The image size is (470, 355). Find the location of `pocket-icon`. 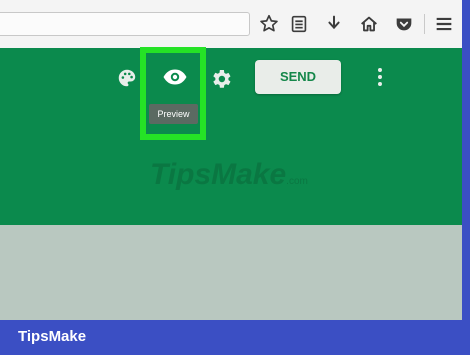

pocket-icon is located at coordinates (404, 24).